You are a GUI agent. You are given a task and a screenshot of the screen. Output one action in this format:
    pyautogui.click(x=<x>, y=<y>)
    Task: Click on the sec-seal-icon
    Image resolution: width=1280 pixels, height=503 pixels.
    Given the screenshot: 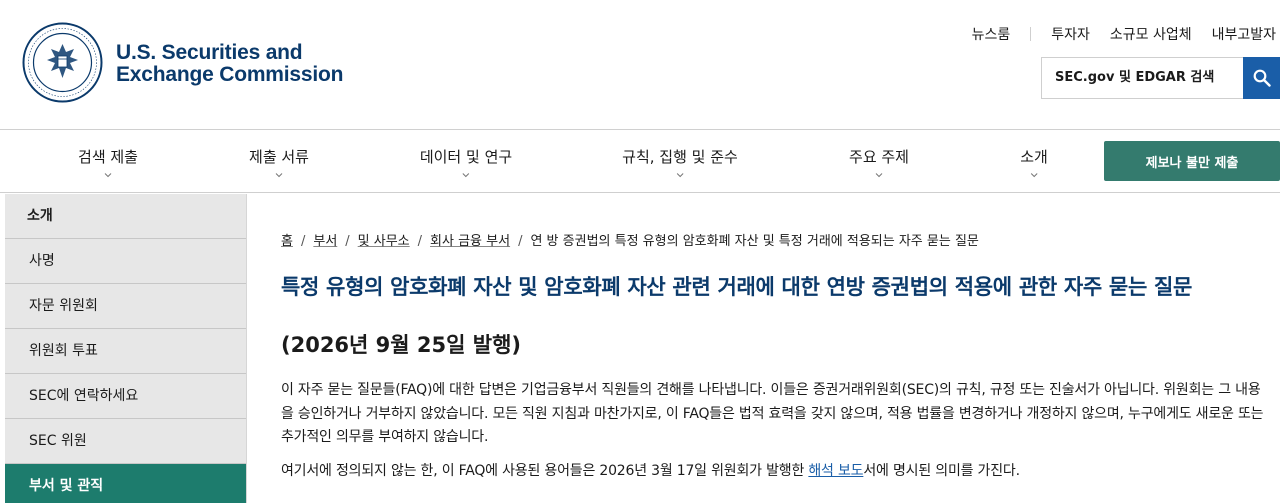 What is the action you would take?
    pyautogui.click(x=62, y=62)
    